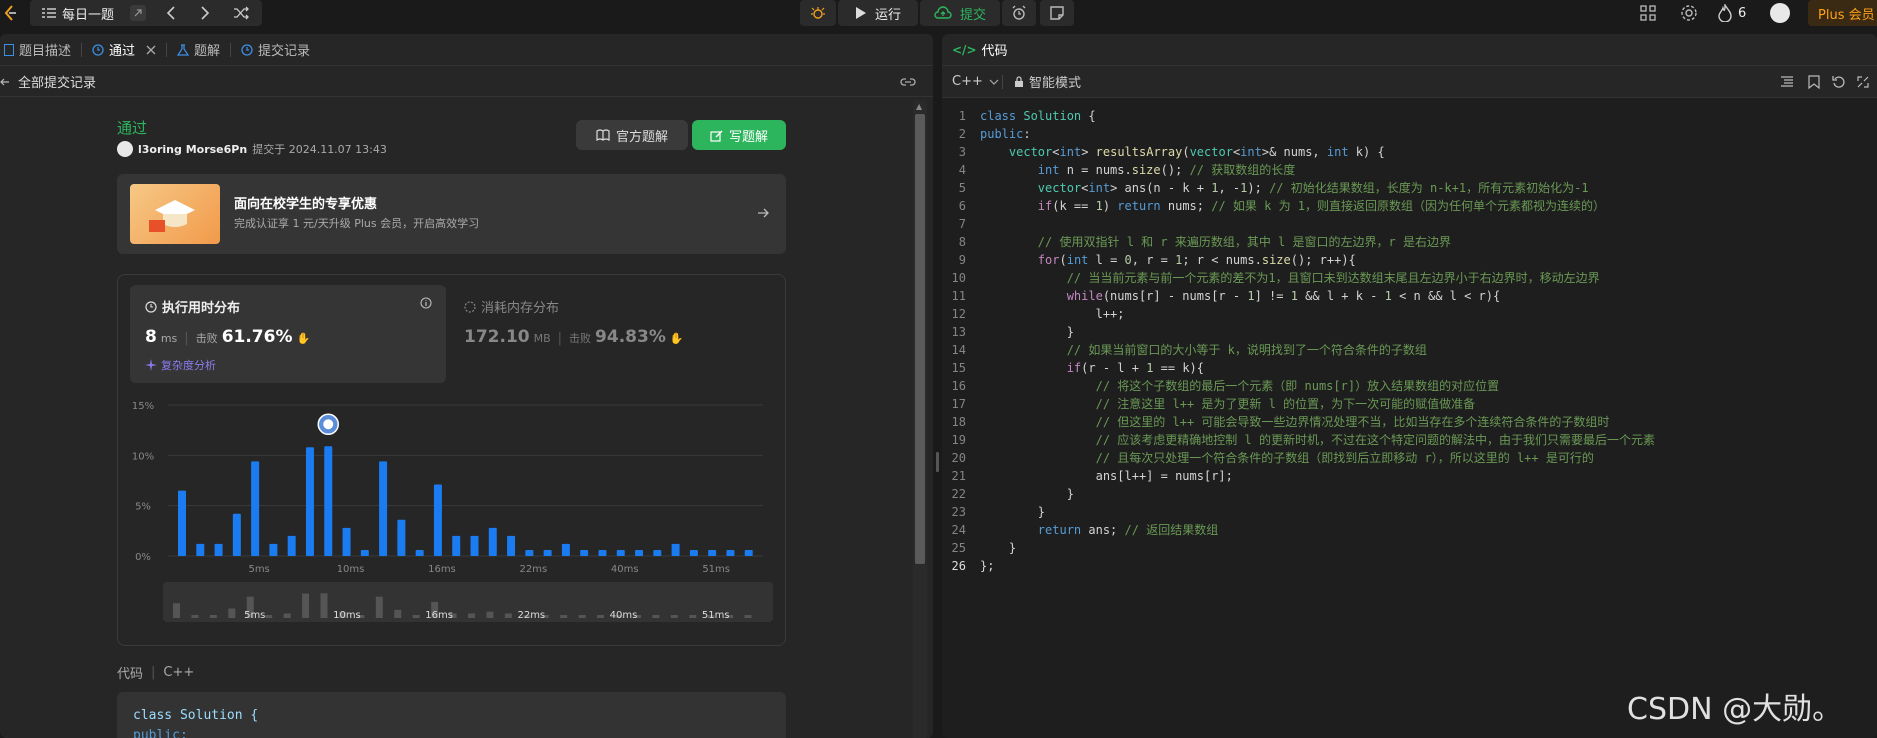 This screenshot has width=1877, height=738. Describe the element at coordinates (288, 334) in the screenshot. I see `runtime-panel: 执行用时分布 8 ms | 击败 61.76% ✋ 复杂度分析` at that location.